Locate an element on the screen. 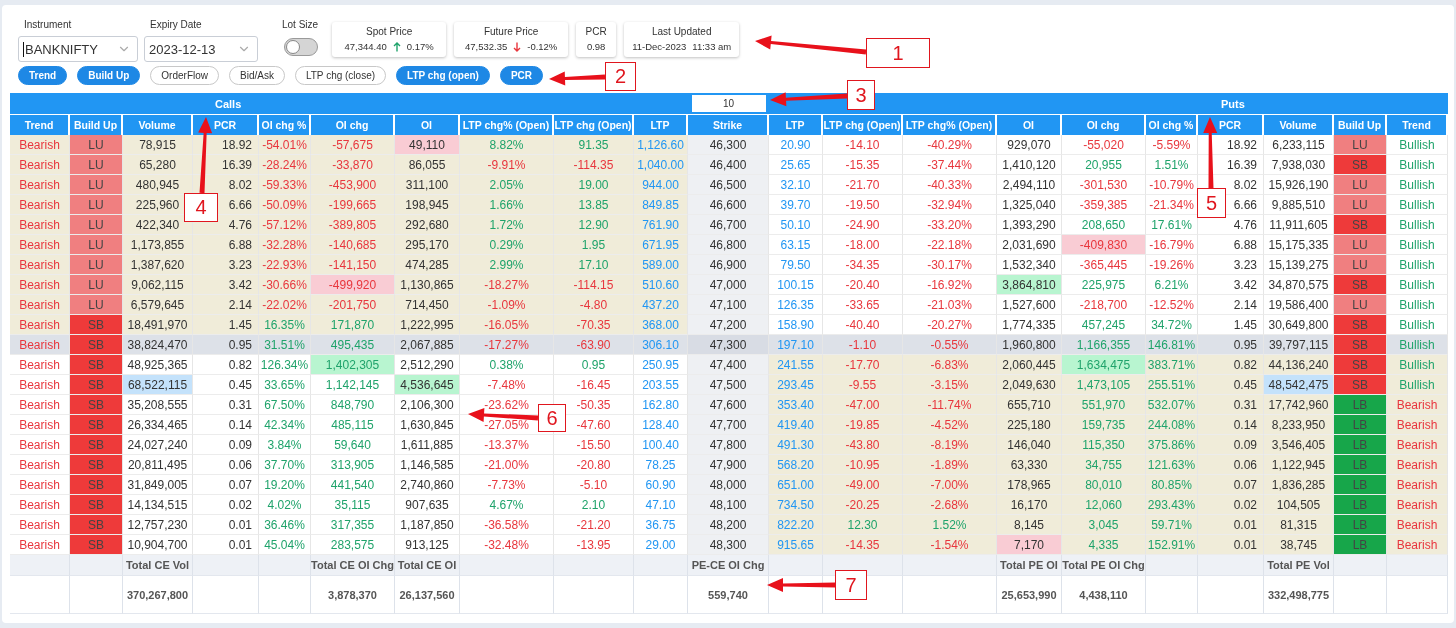 This screenshot has height=628, width=1456. table-cell: -20.40 is located at coordinates (863, 285).